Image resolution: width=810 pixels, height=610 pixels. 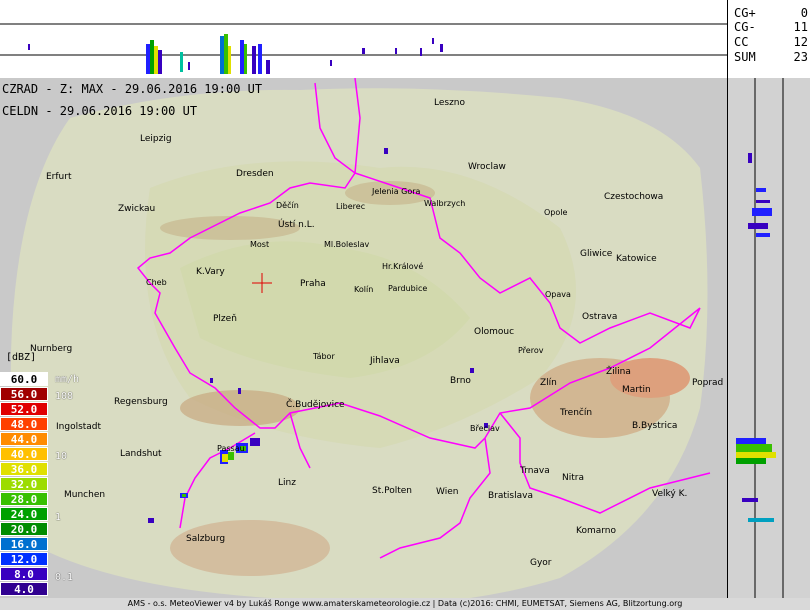 I want to click on city-label: Leszno, so click(x=450, y=103).